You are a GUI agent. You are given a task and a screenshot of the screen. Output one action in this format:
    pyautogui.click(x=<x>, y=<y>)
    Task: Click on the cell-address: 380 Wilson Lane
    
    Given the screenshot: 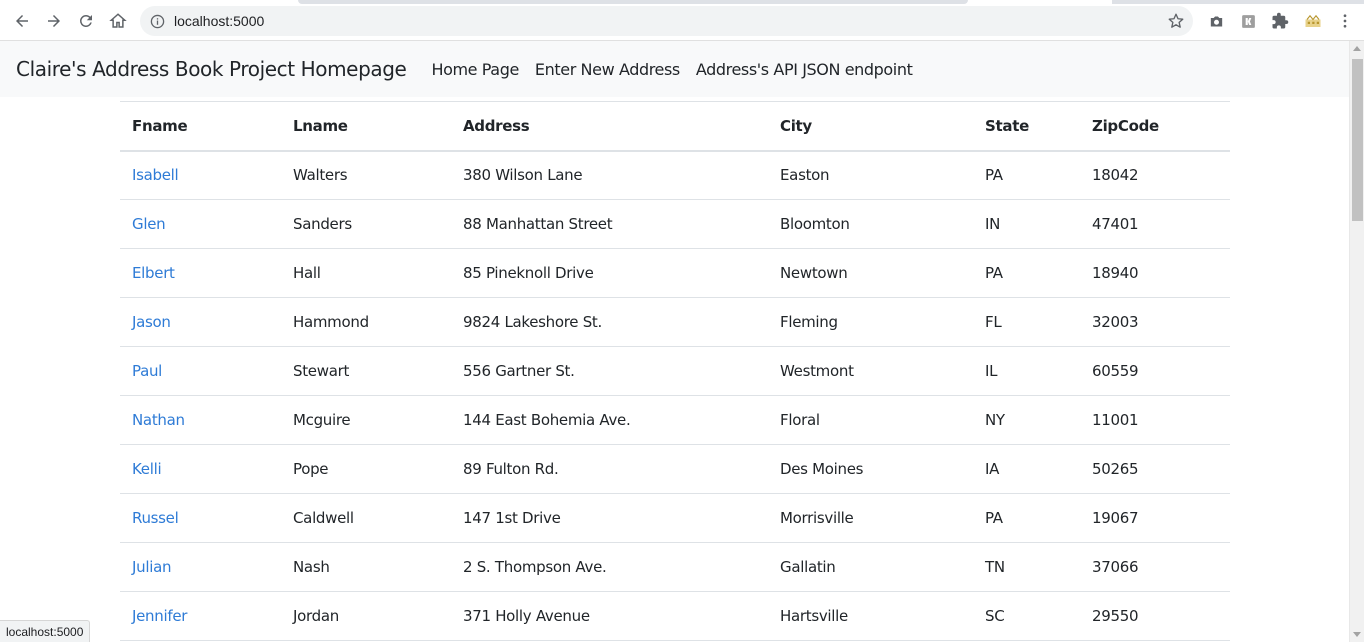 What is the action you would take?
    pyautogui.click(x=523, y=175)
    